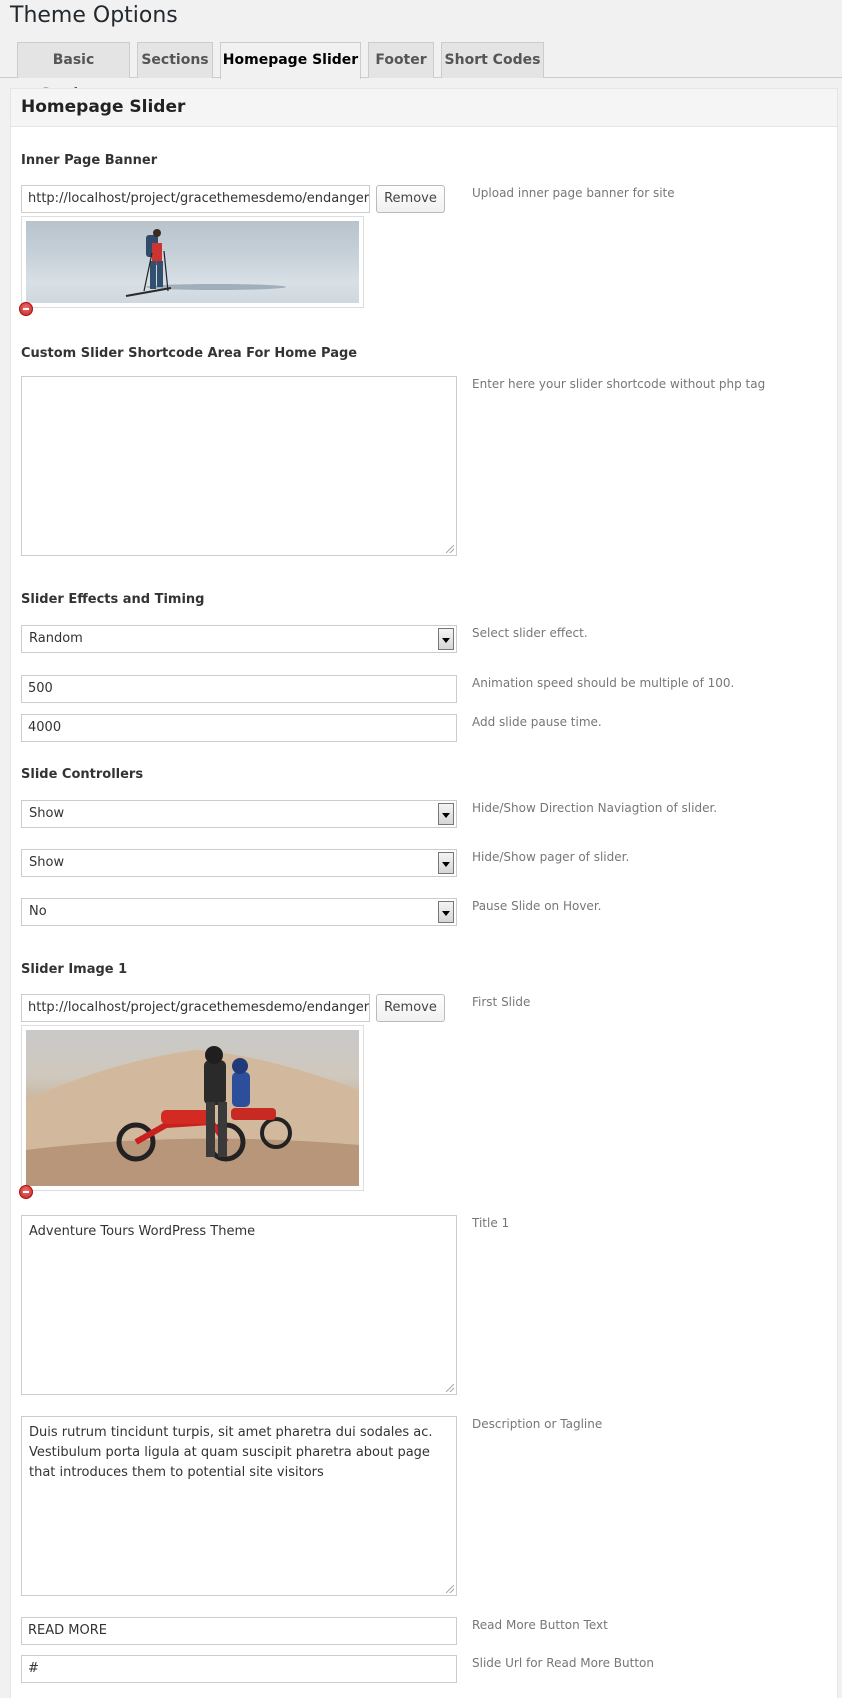 The width and height of the screenshot is (842, 1698). Describe the element at coordinates (239, 466) in the screenshot. I see `custom-slider-textarea` at that location.